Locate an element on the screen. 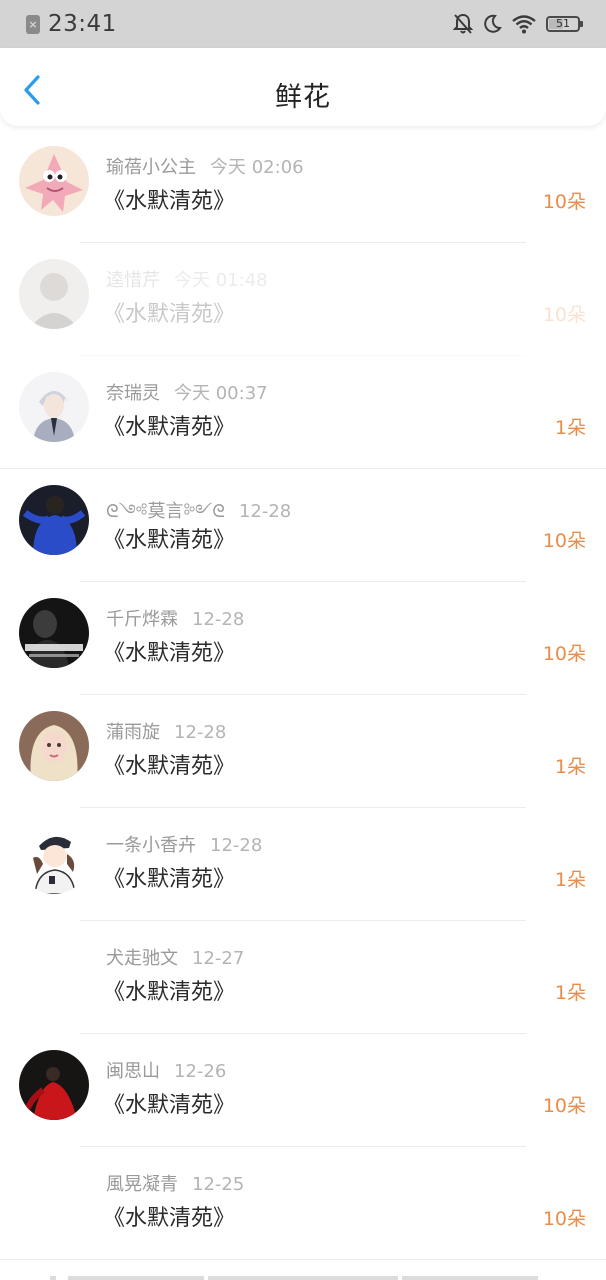  status-right: 51 is located at coordinates (518, 24).